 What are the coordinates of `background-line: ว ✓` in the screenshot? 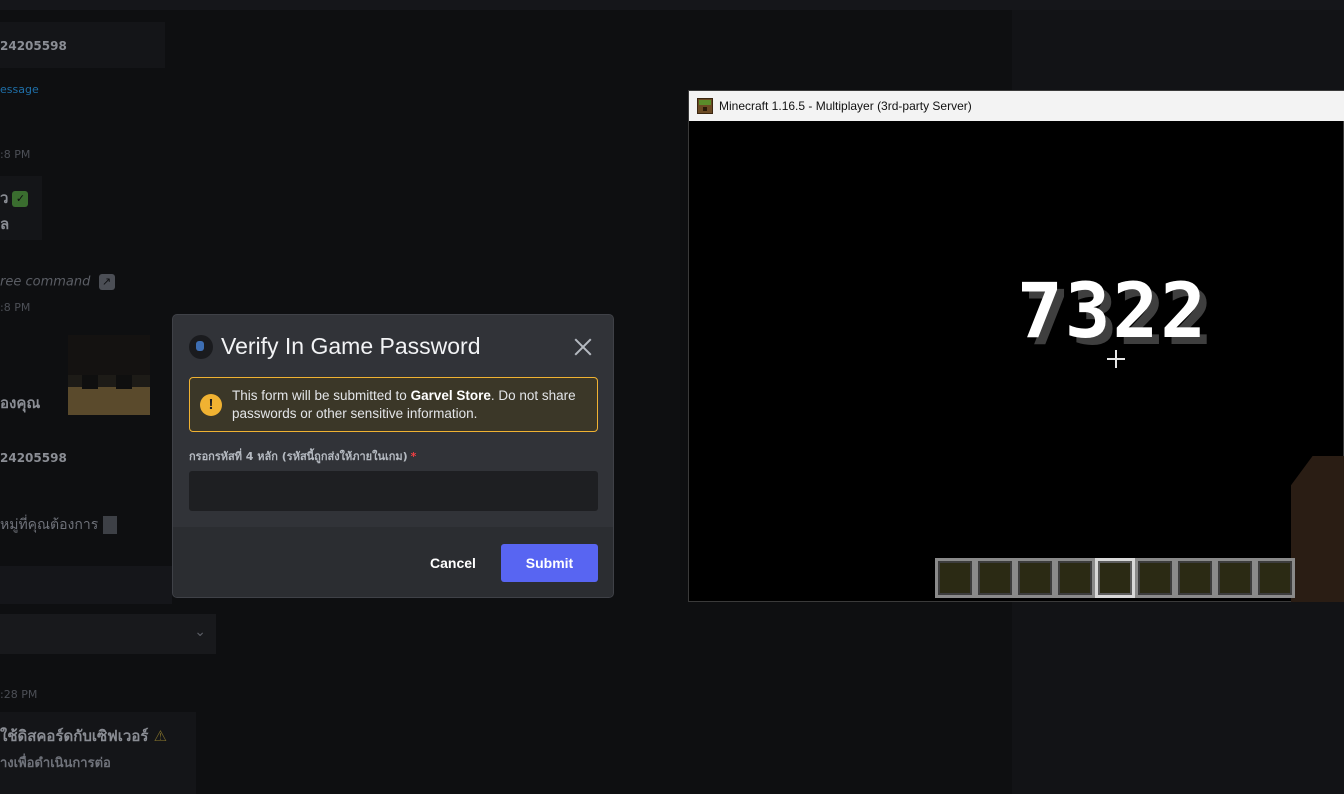 It's located at (14, 198).